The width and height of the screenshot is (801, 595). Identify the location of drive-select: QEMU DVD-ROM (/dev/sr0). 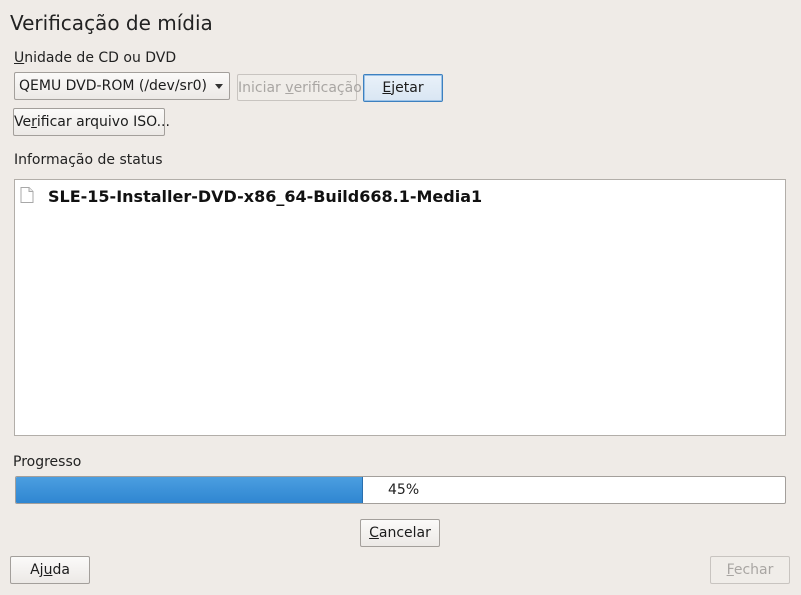
(122, 86).